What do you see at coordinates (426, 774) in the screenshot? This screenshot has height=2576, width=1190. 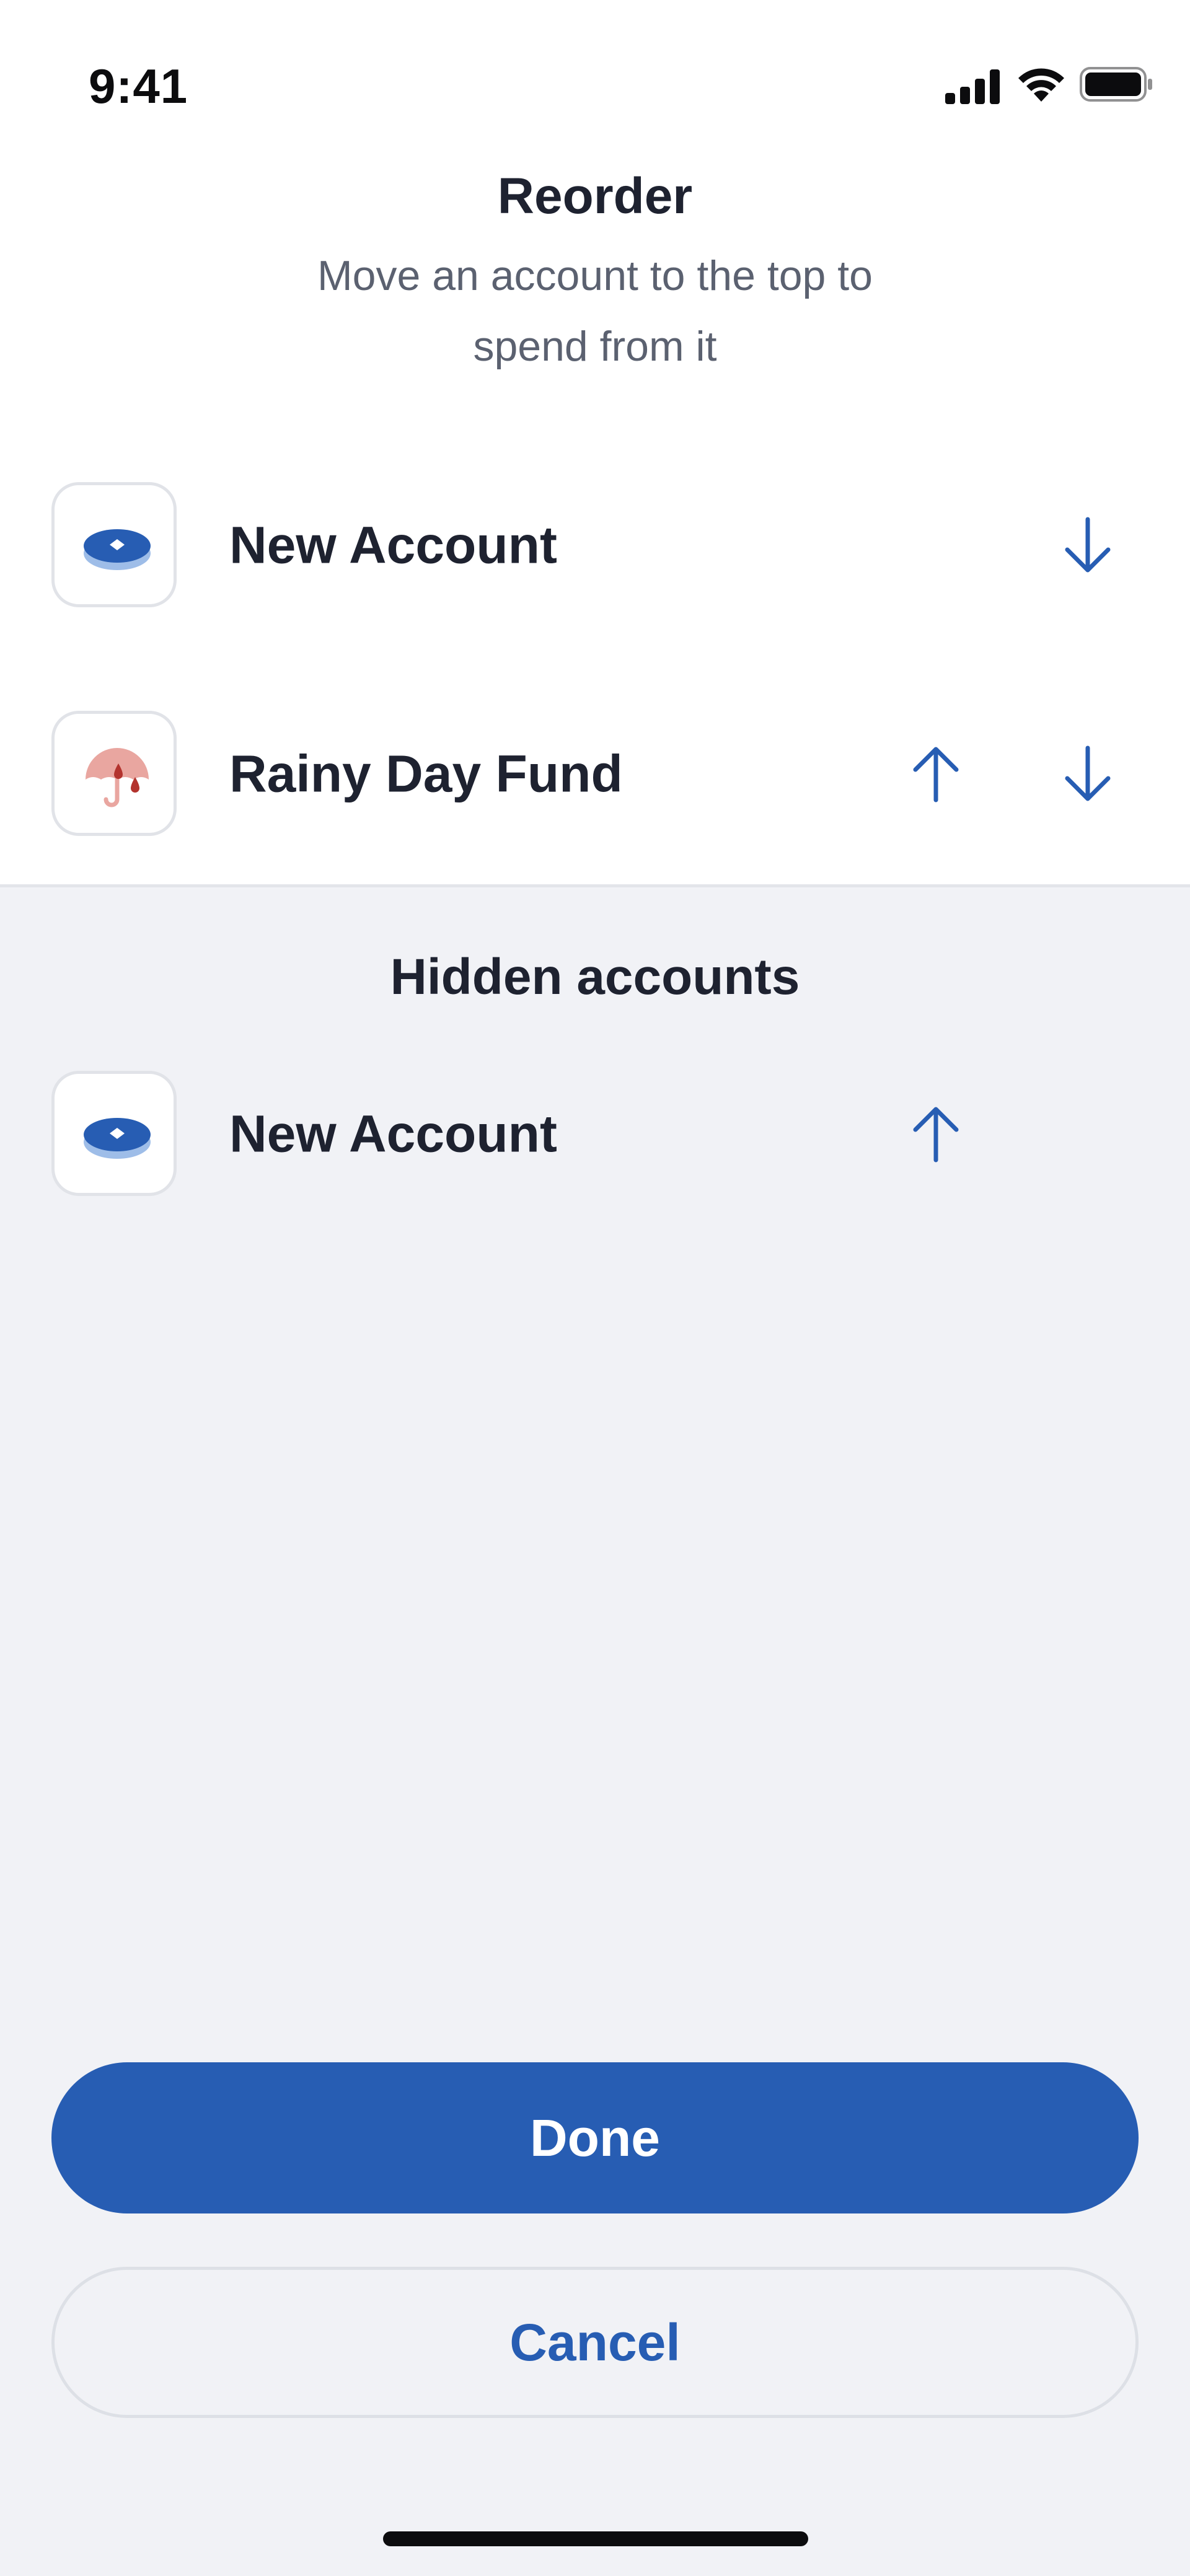 I see `account-name: Rainy Day Fund` at bounding box center [426, 774].